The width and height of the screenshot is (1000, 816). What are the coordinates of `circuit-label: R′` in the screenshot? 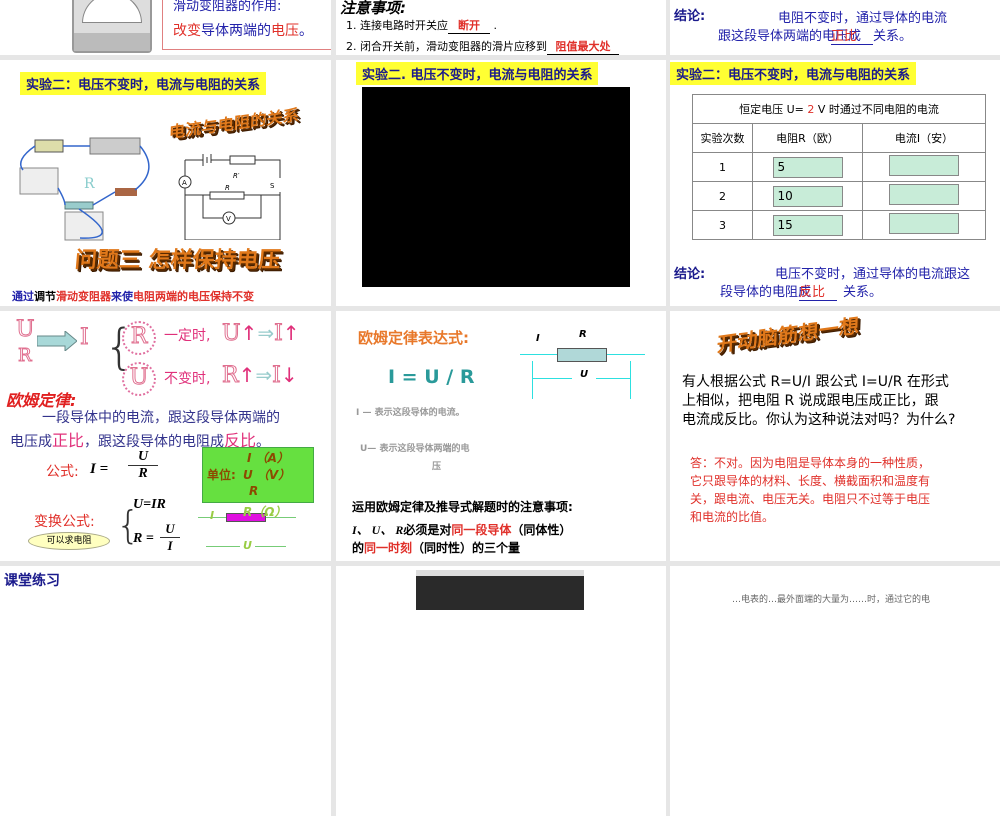 It's located at (236, 176).